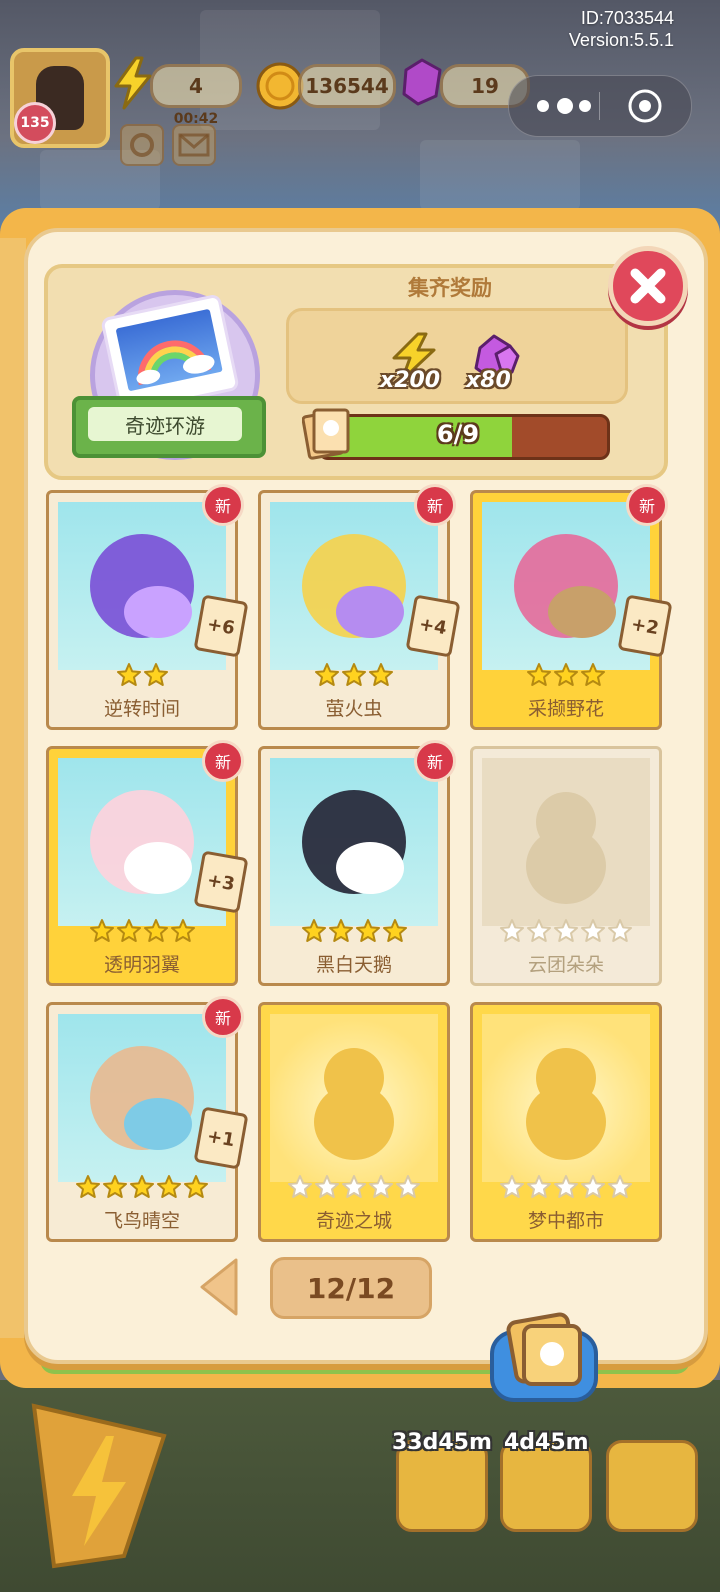  I want to click on card-name: 黑白天鹅, so click(353, 965).